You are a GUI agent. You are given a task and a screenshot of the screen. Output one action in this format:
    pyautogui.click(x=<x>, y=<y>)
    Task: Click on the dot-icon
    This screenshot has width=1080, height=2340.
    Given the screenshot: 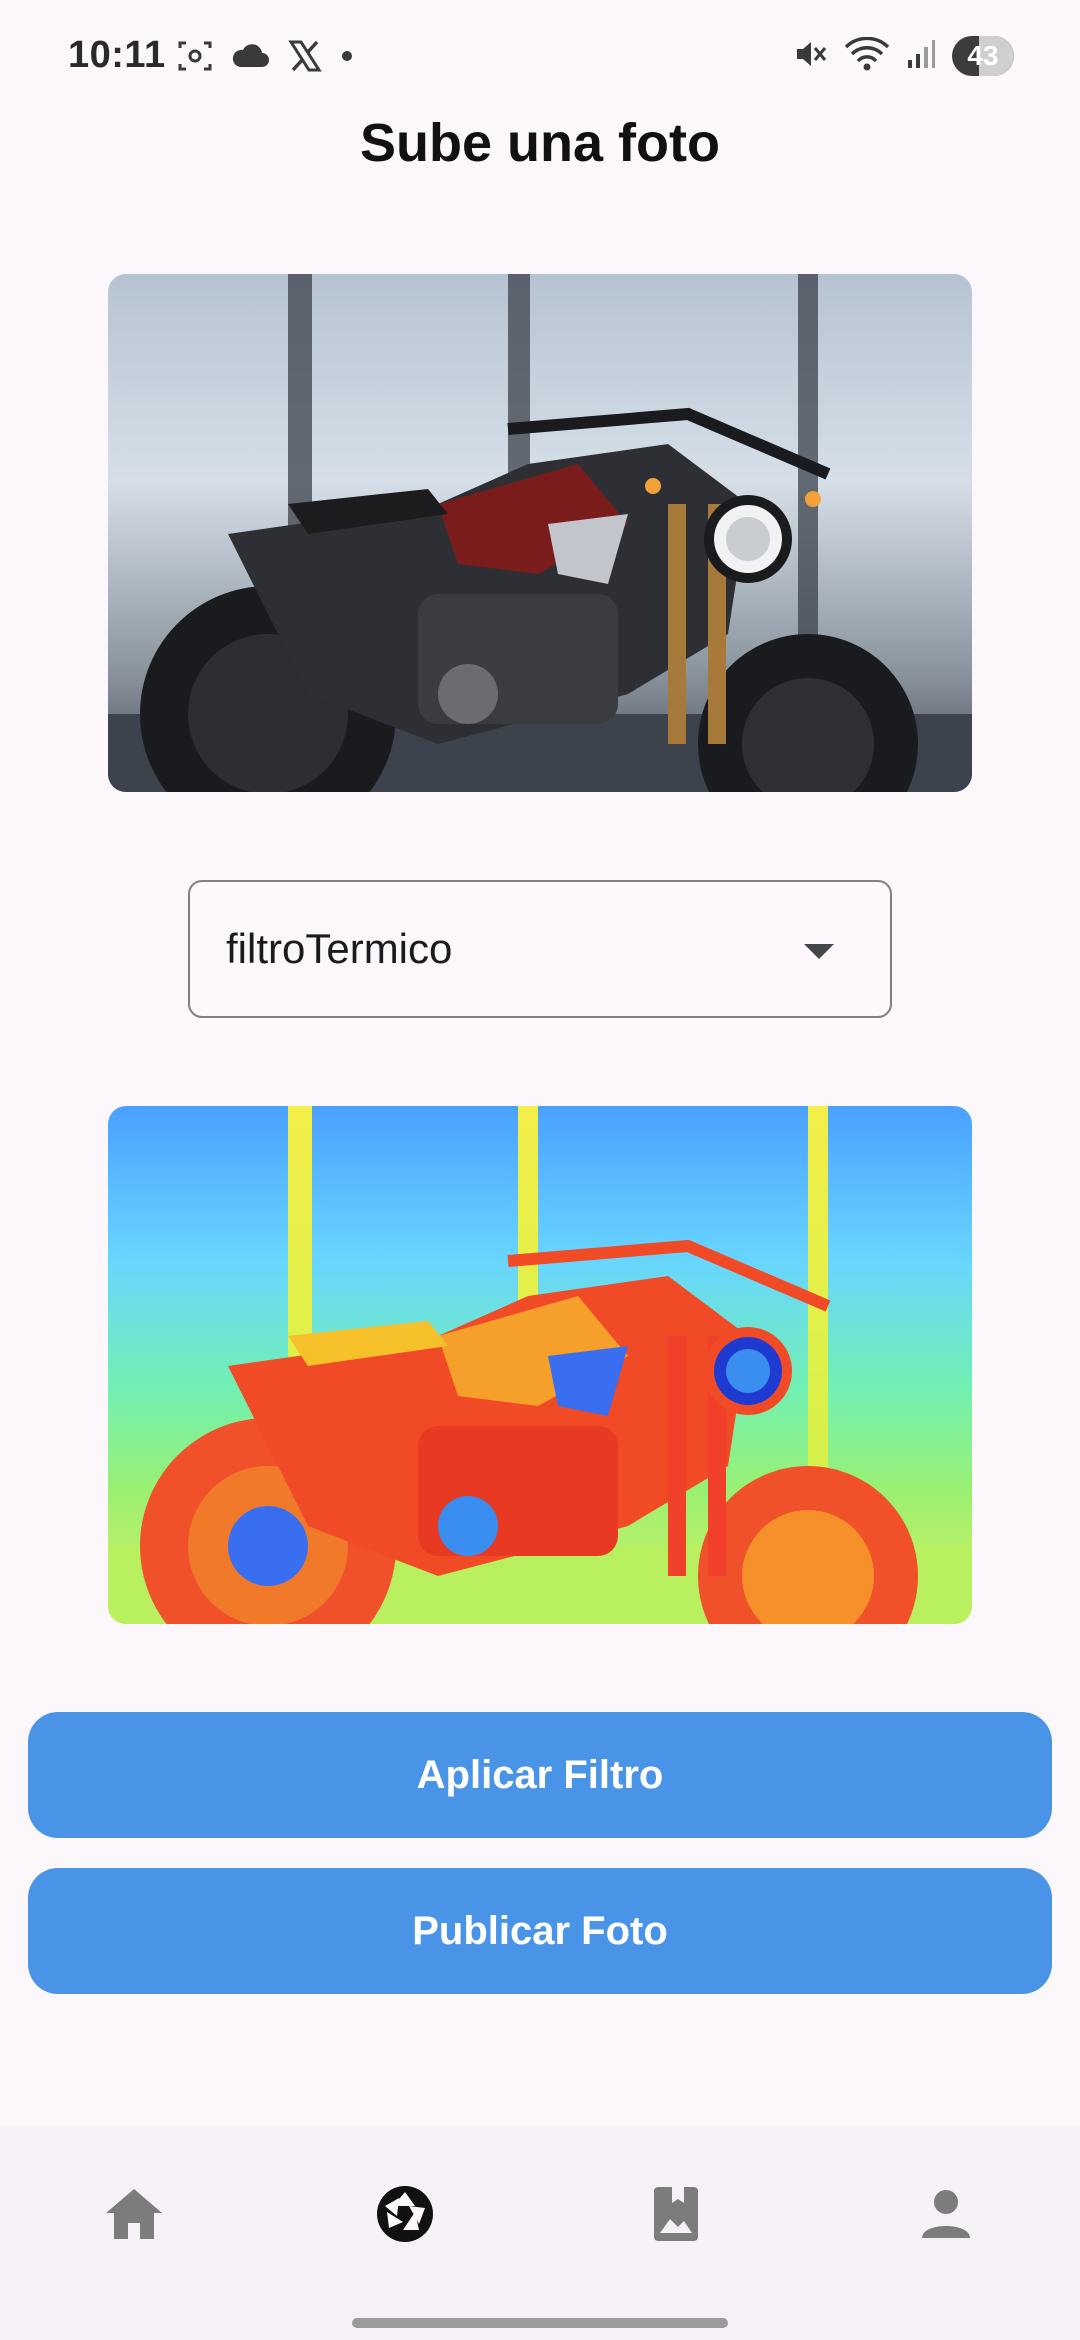 What is the action you would take?
    pyautogui.click(x=347, y=58)
    